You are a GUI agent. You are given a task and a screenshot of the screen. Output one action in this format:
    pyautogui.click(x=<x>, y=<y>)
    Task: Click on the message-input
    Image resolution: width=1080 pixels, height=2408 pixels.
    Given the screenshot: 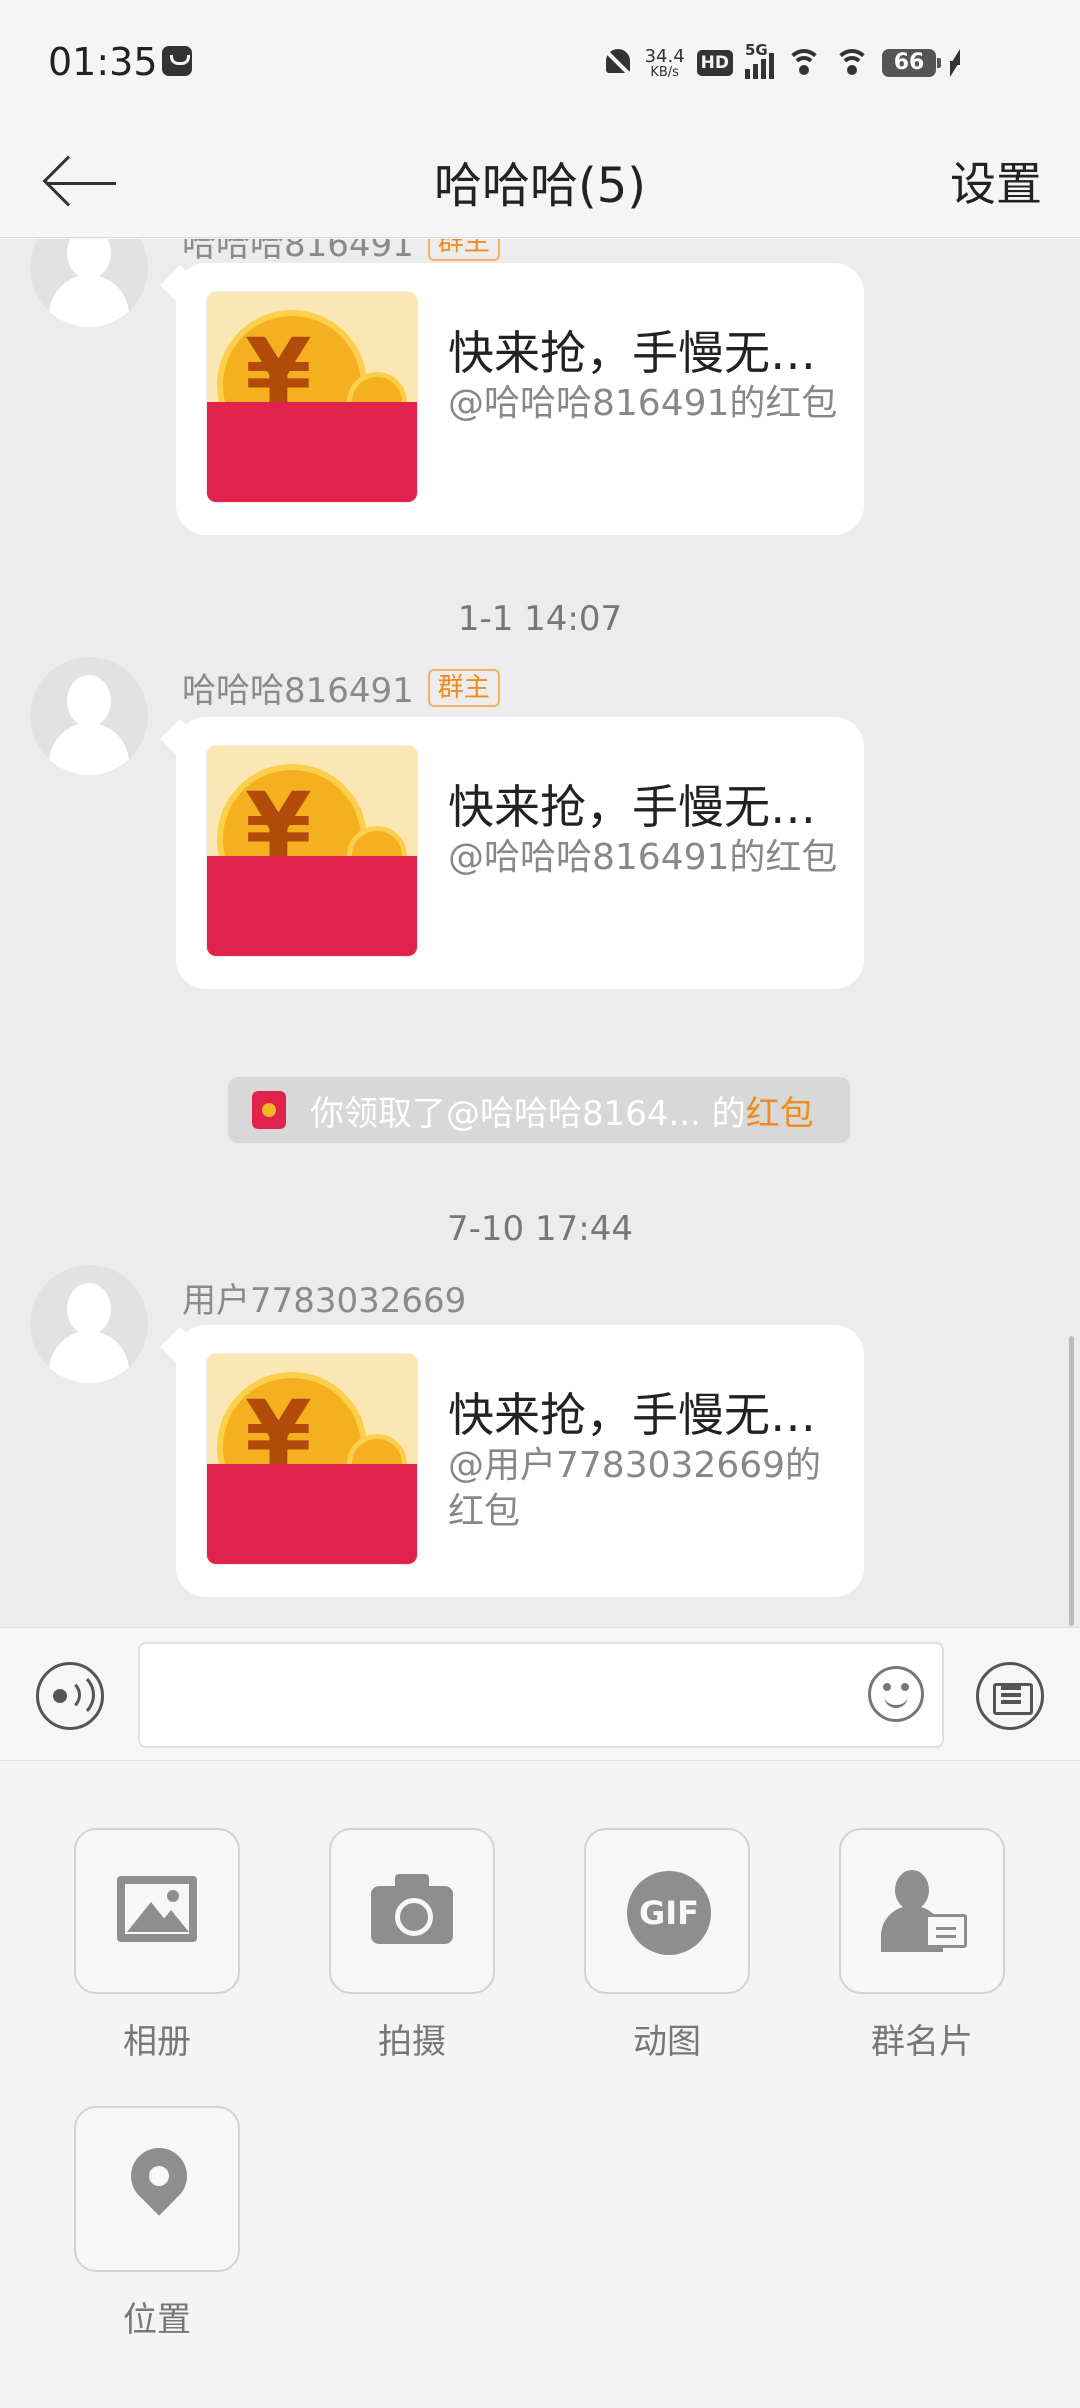 What is the action you would take?
    pyautogui.click(x=541, y=1695)
    